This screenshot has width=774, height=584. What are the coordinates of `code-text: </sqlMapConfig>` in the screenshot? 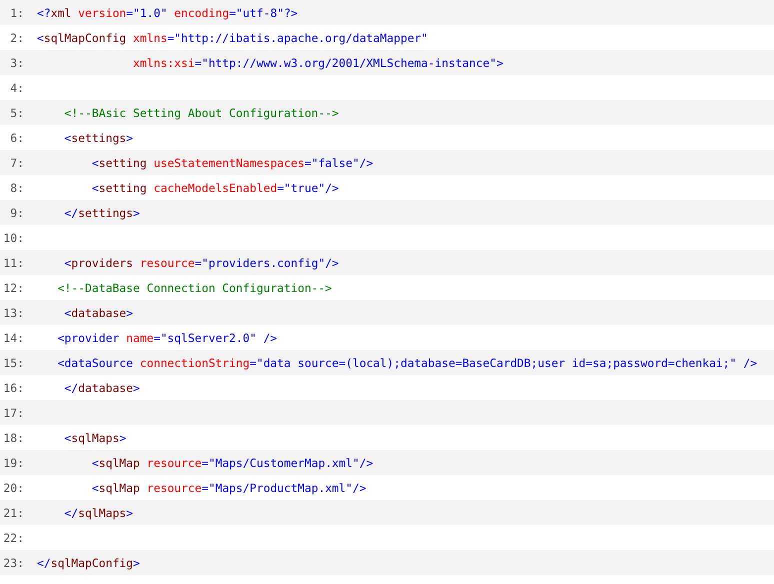 It's located at (88, 563).